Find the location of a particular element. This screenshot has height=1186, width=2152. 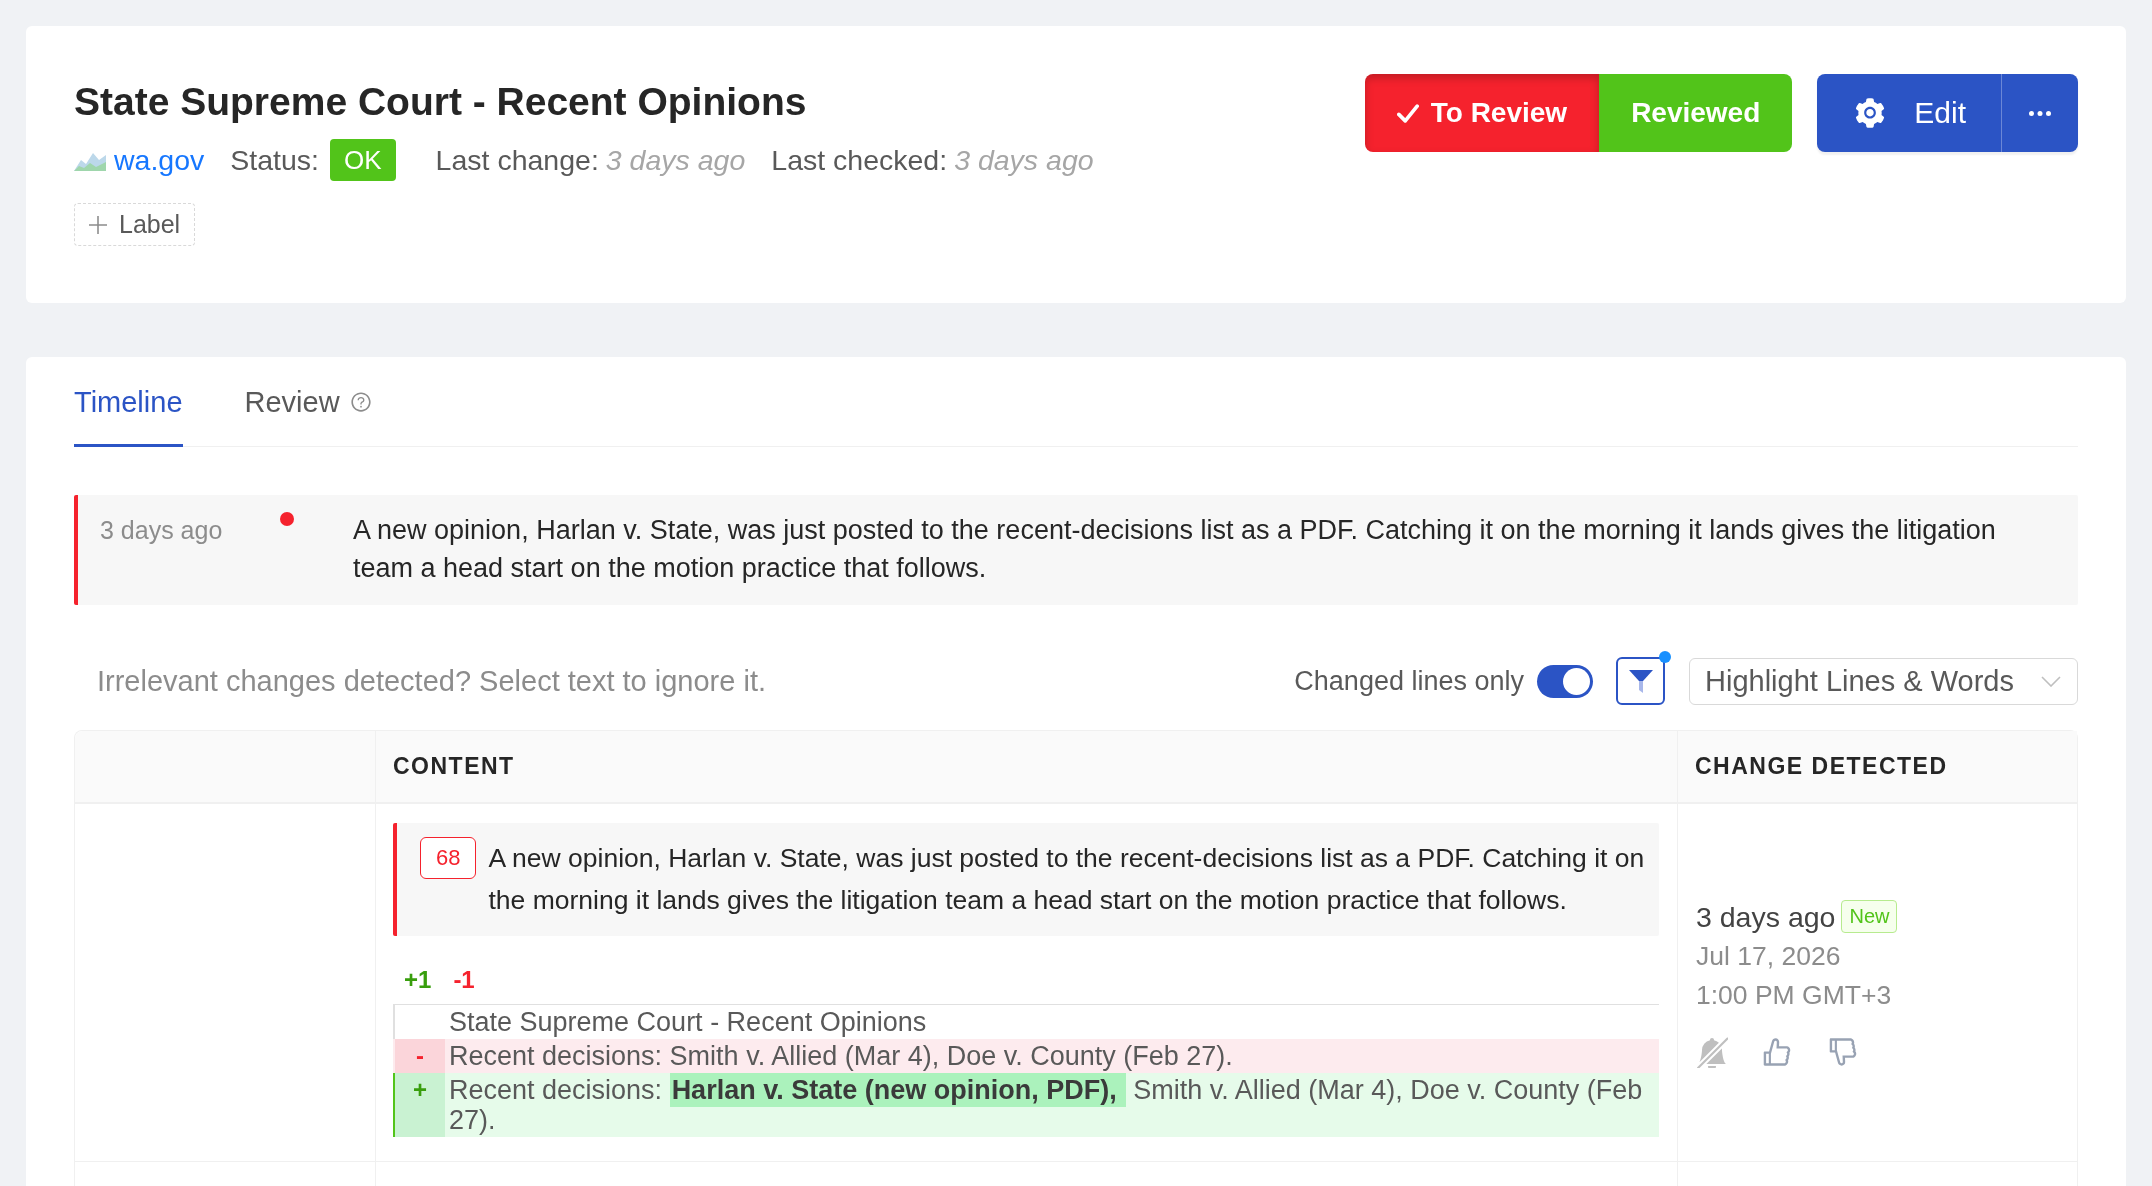

entry-time: 3 days ago is located at coordinates (162, 530).